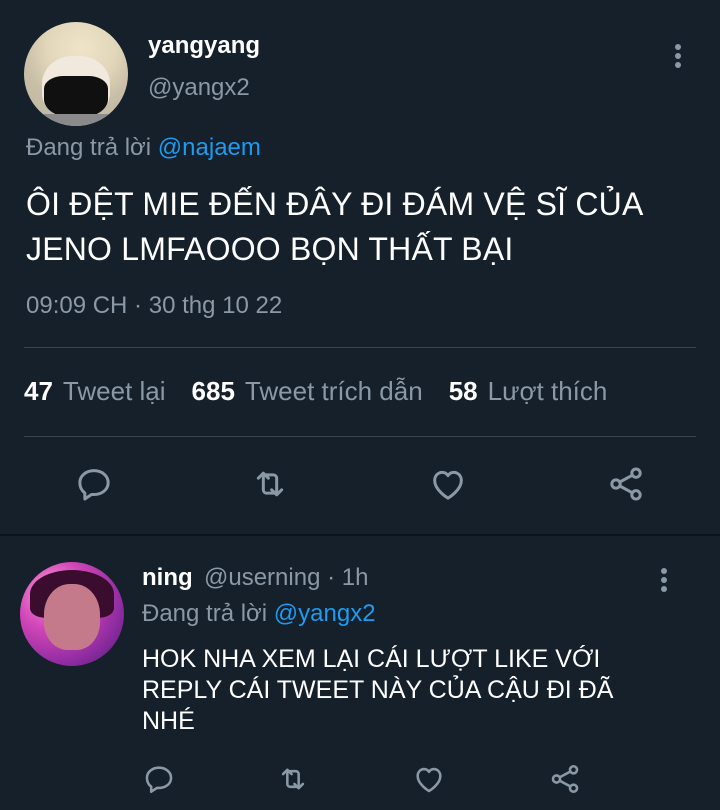  What do you see at coordinates (76, 97) in the screenshot?
I see `avatar-mask` at bounding box center [76, 97].